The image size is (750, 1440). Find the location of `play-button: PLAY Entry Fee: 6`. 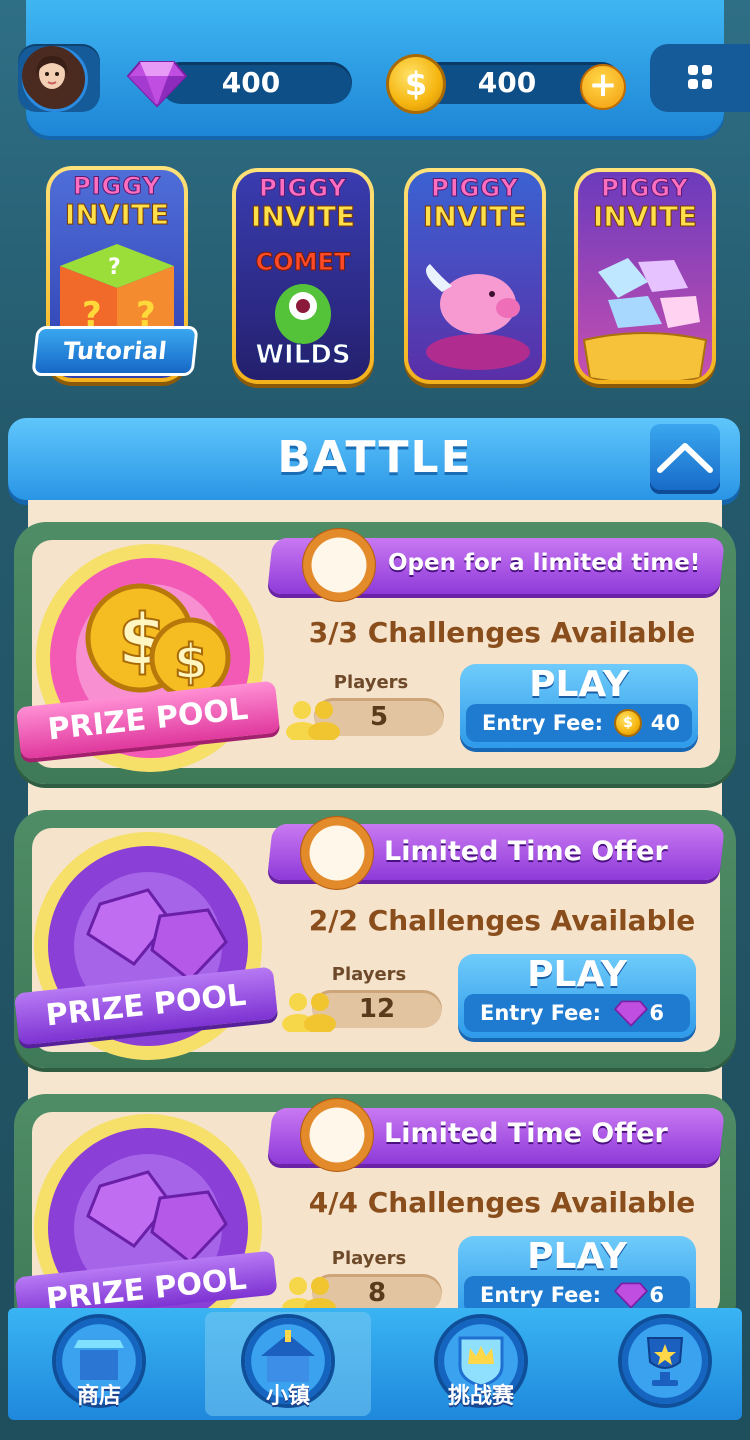

play-button: PLAY Entry Fee: 6 is located at coordinates (577, 996).